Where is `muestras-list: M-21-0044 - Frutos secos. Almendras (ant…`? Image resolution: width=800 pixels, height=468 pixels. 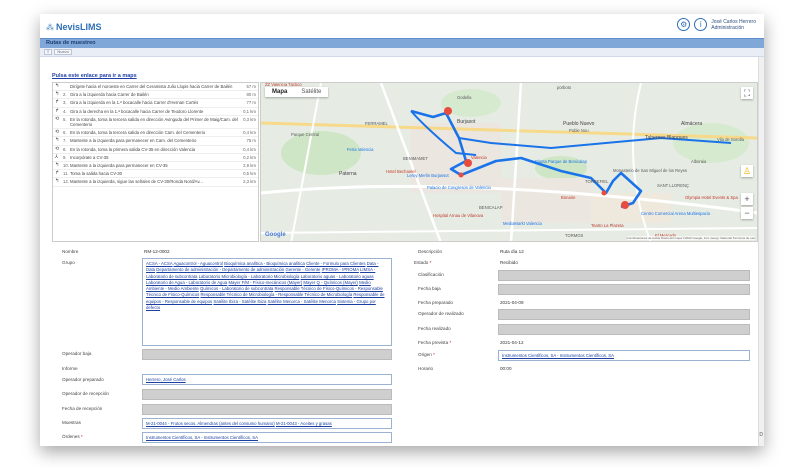
muestras-list: M-21-0044 - Frutos secos. Almendras (ant… is located at coordinates (267, 423).